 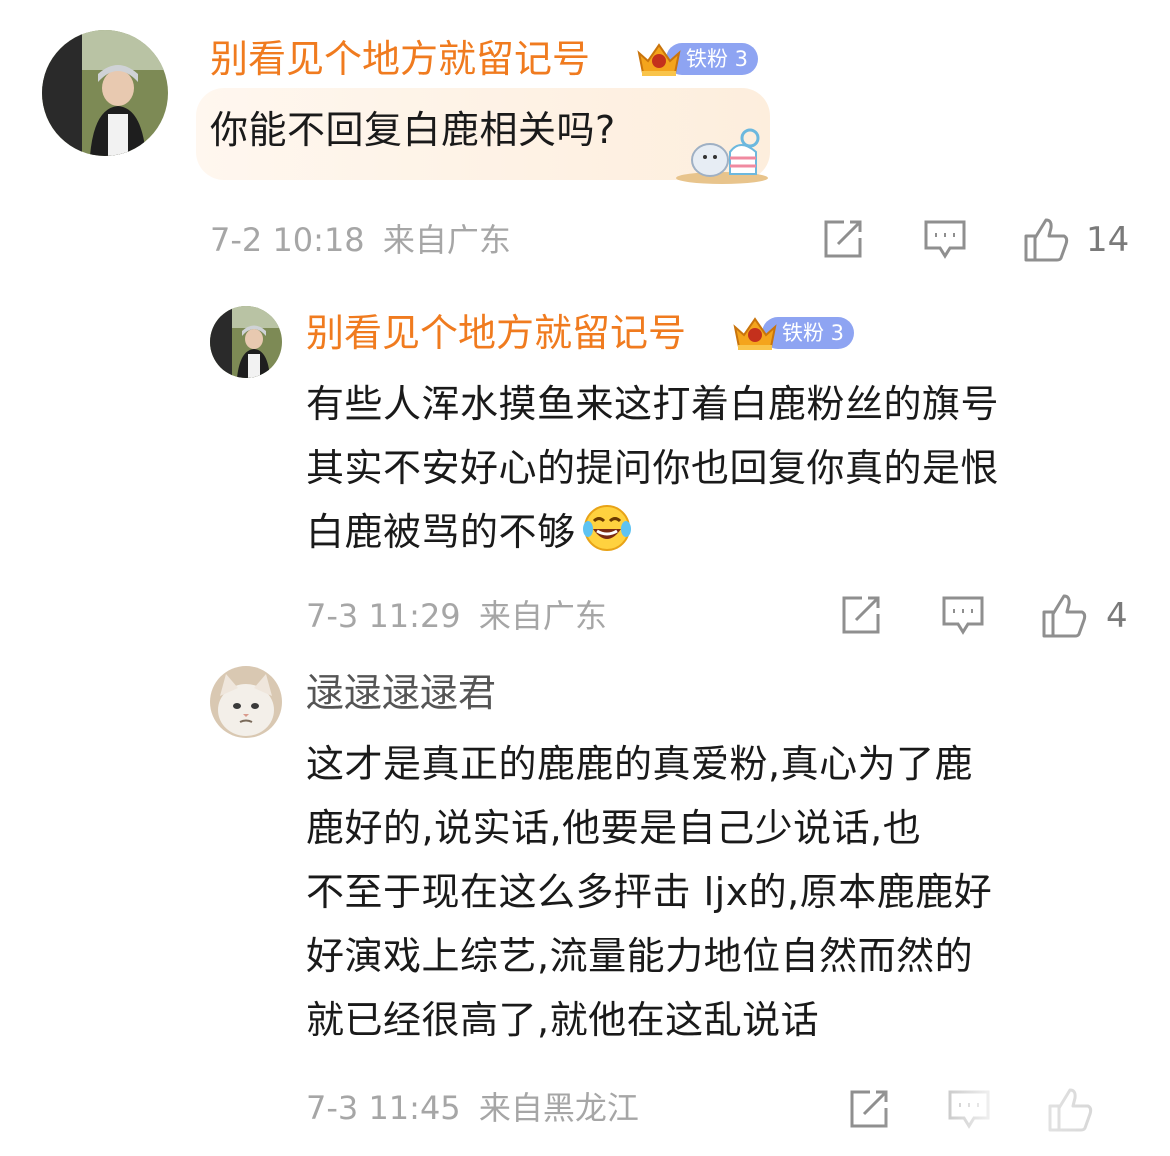 I want to click on comment-line: 鹿好的,说实话,他要是自己少说话,也, so click(x=614, y=828).